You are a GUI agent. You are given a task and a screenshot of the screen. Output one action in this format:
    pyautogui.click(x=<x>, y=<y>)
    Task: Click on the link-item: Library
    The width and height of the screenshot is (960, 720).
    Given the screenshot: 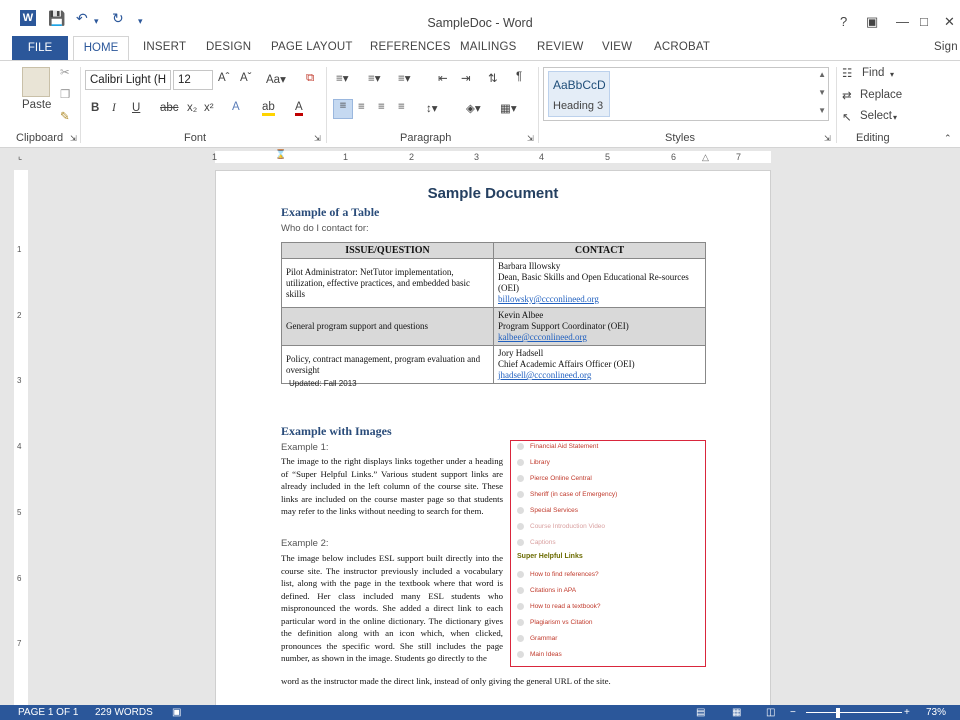 What is the action you would take?
    pyautogui.click(x=533, y=462)
    